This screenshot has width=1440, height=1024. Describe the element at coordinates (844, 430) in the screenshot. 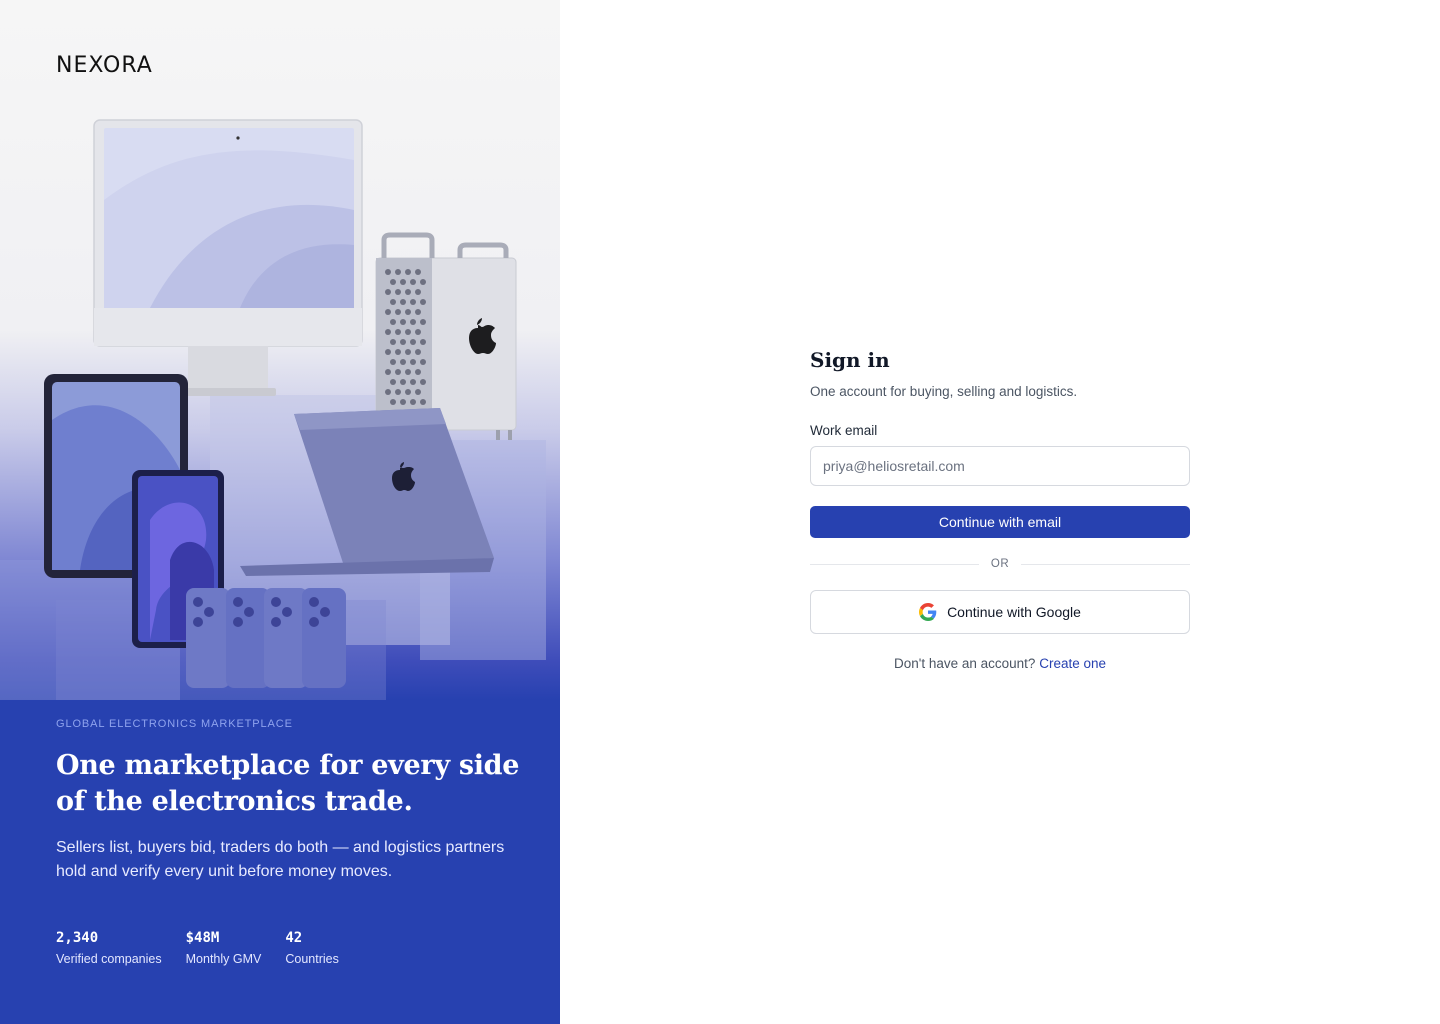

I see `email-label: Work email` at that location.